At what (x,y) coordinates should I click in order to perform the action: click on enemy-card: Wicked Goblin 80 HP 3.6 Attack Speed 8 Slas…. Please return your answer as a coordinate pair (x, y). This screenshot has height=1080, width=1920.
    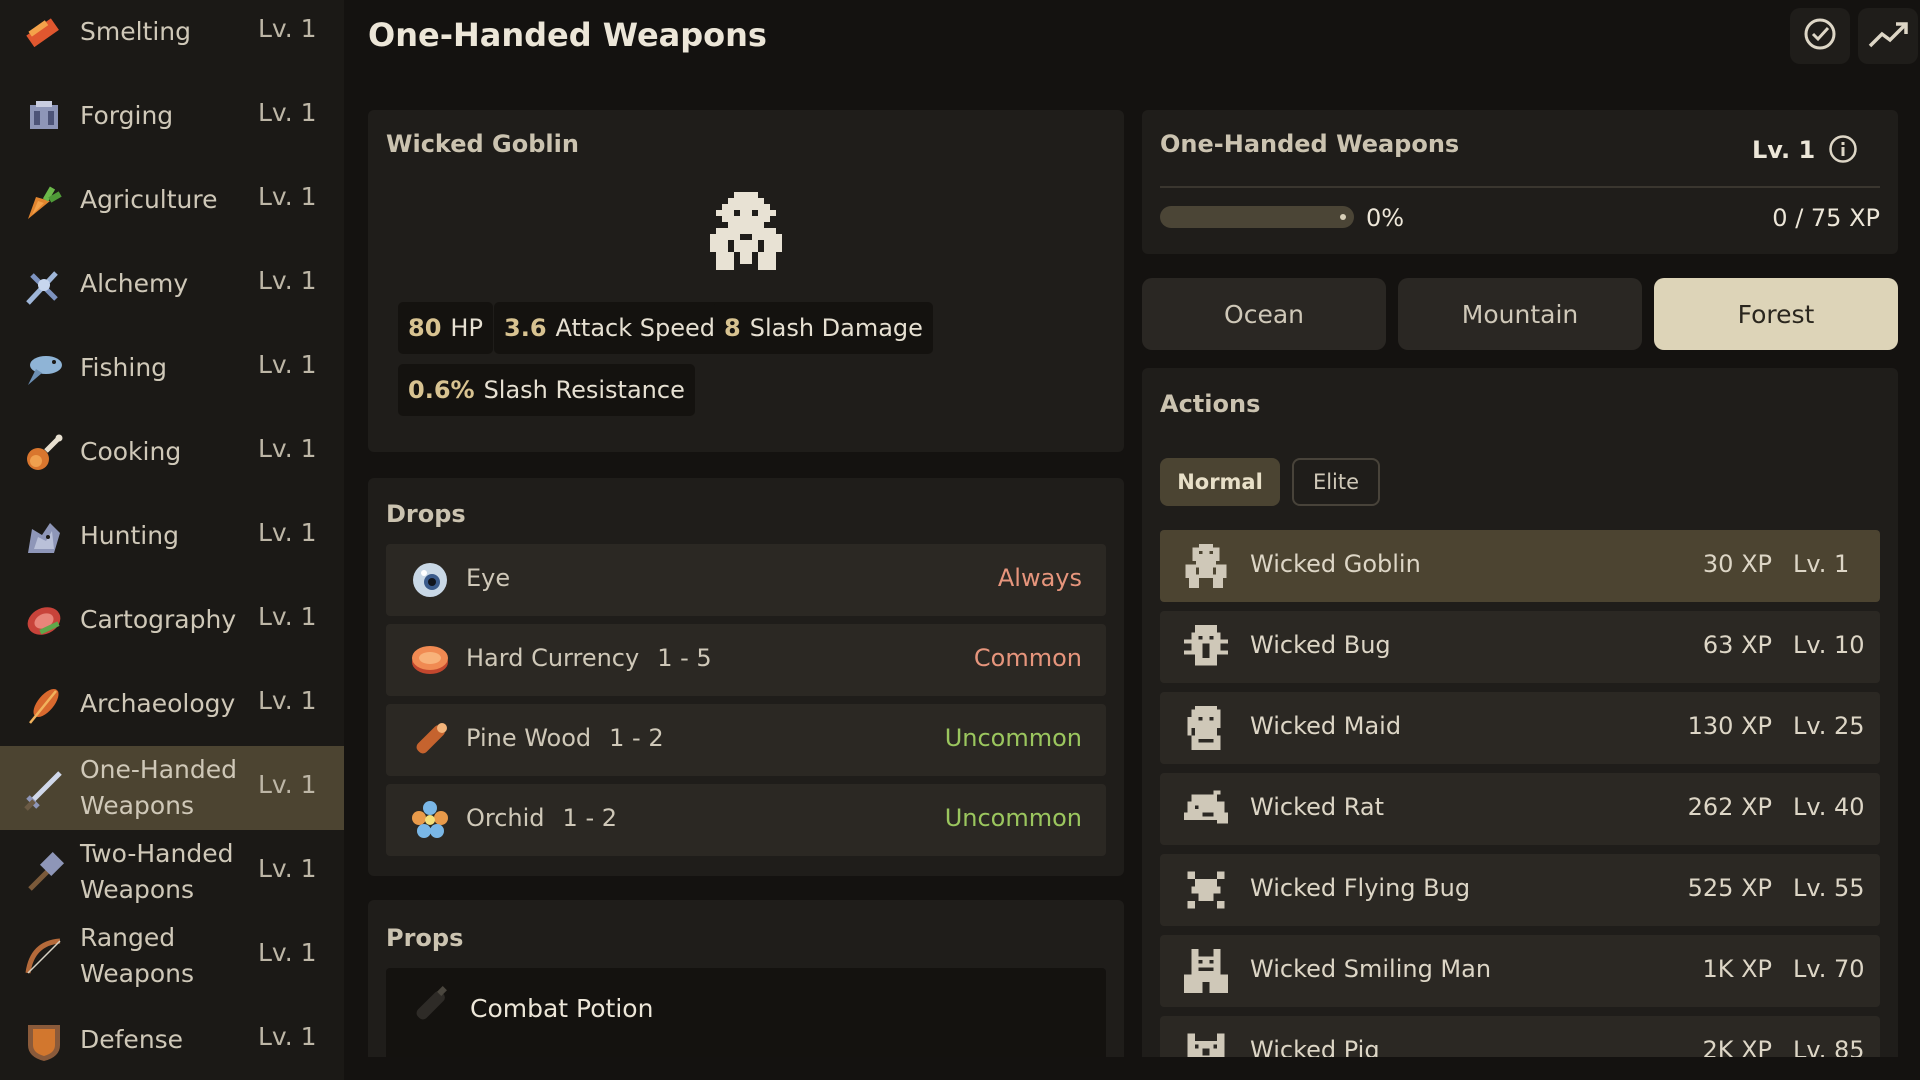
    Looking at the image, I should click on (746, 281).